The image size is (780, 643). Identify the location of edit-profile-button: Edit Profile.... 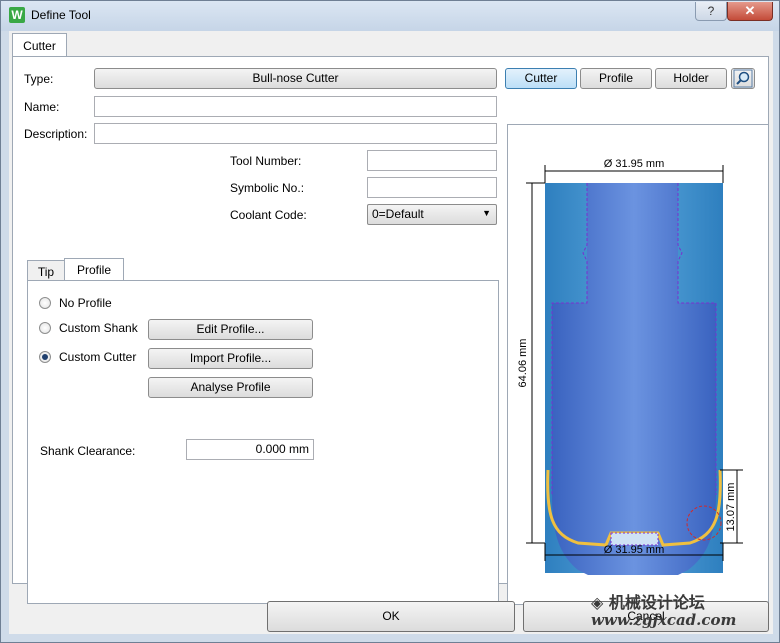
(230, 329).